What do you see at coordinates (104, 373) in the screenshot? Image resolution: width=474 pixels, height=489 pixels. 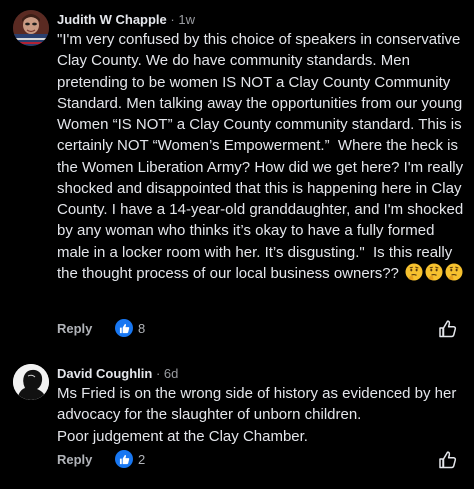 I see `author-name: David Coughlin` at bounding box center [104, 373].